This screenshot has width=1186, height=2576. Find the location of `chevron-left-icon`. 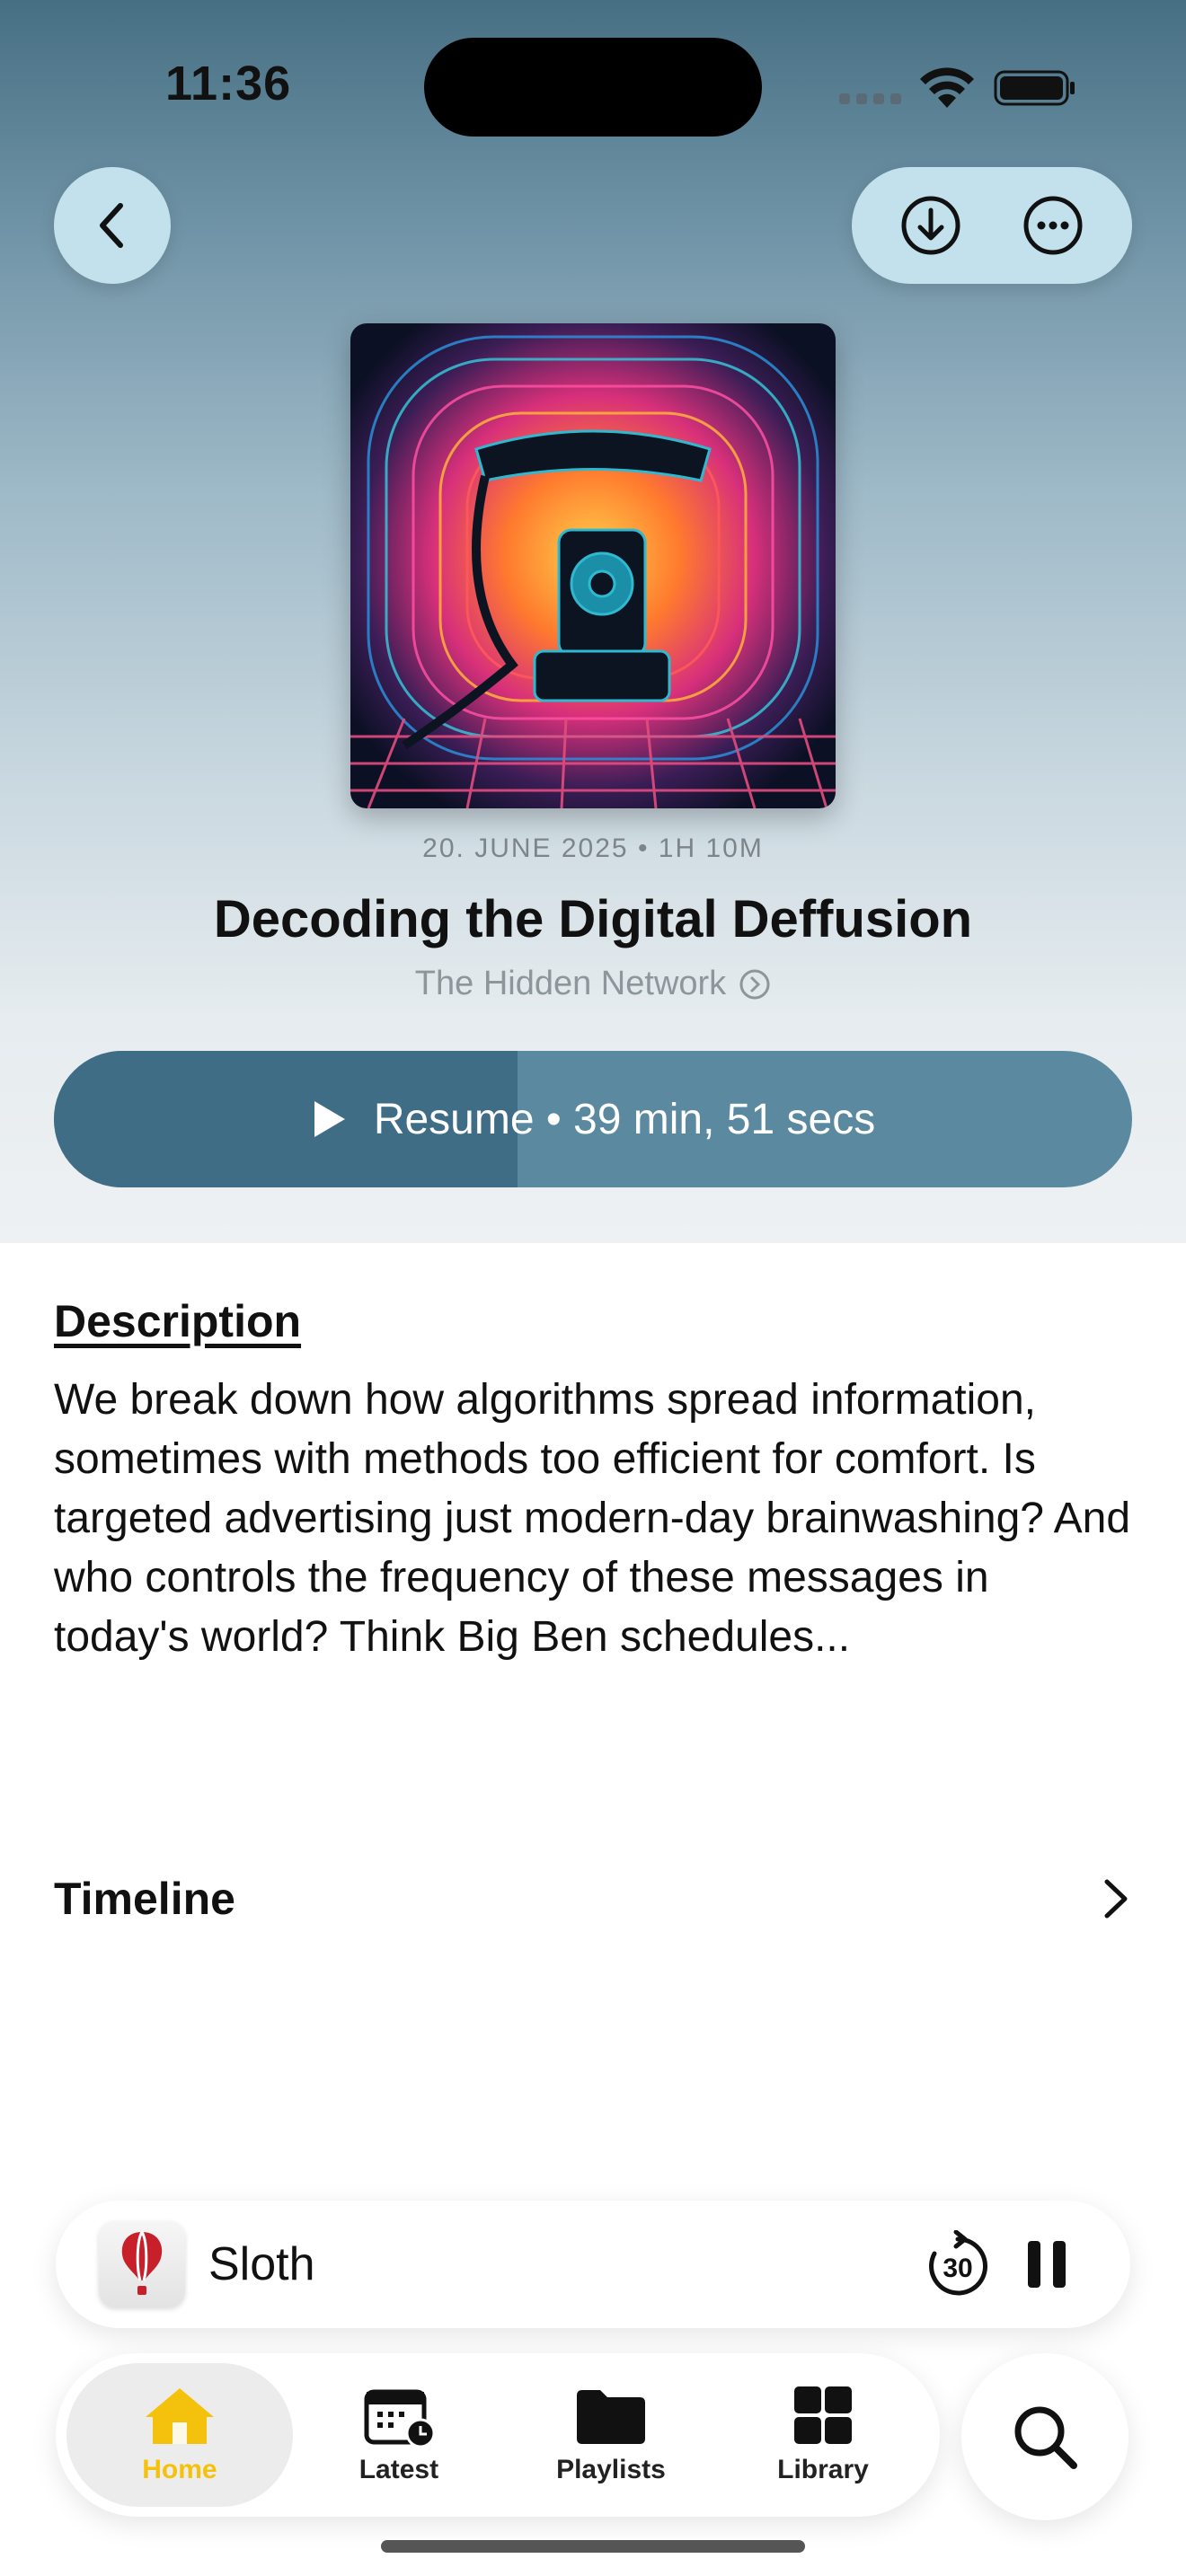

chevron-left-icon is located at coordinates (111, 225).